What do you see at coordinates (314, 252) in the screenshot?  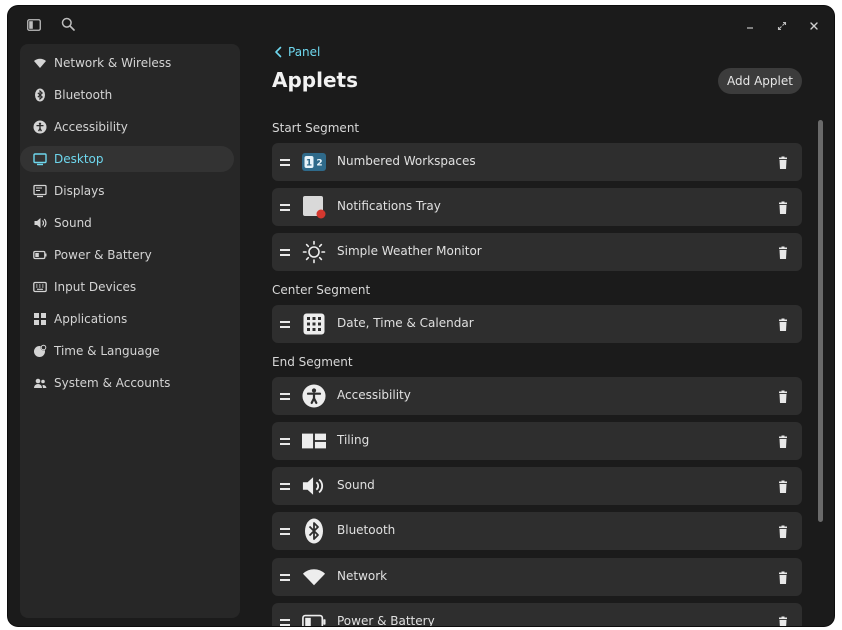 I see `sun-icon` at bounding box center [314, 252].